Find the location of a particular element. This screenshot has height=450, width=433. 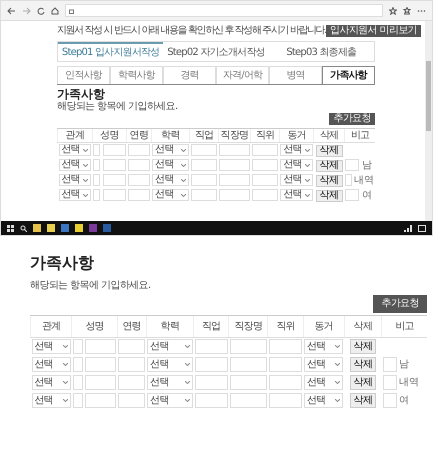

section-tab: 병역 is located at coordinates (295, 75).